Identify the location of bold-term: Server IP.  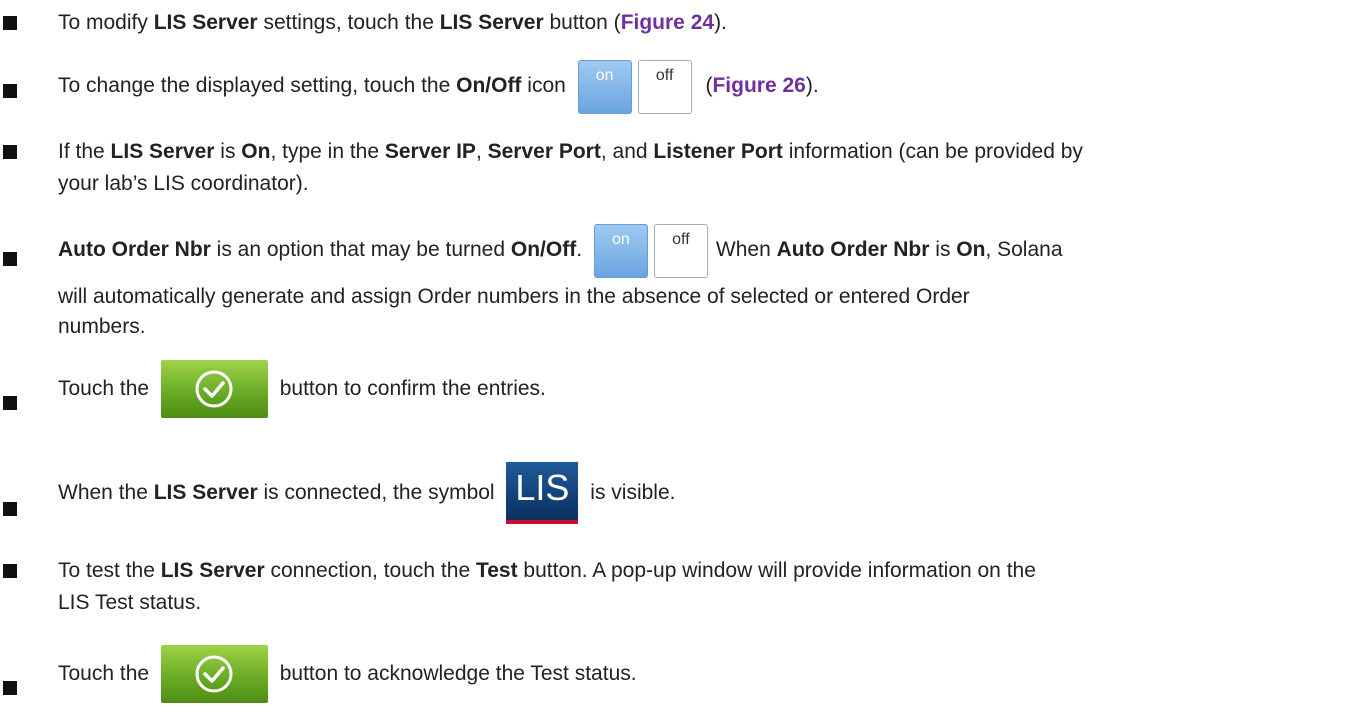
(430, 151).